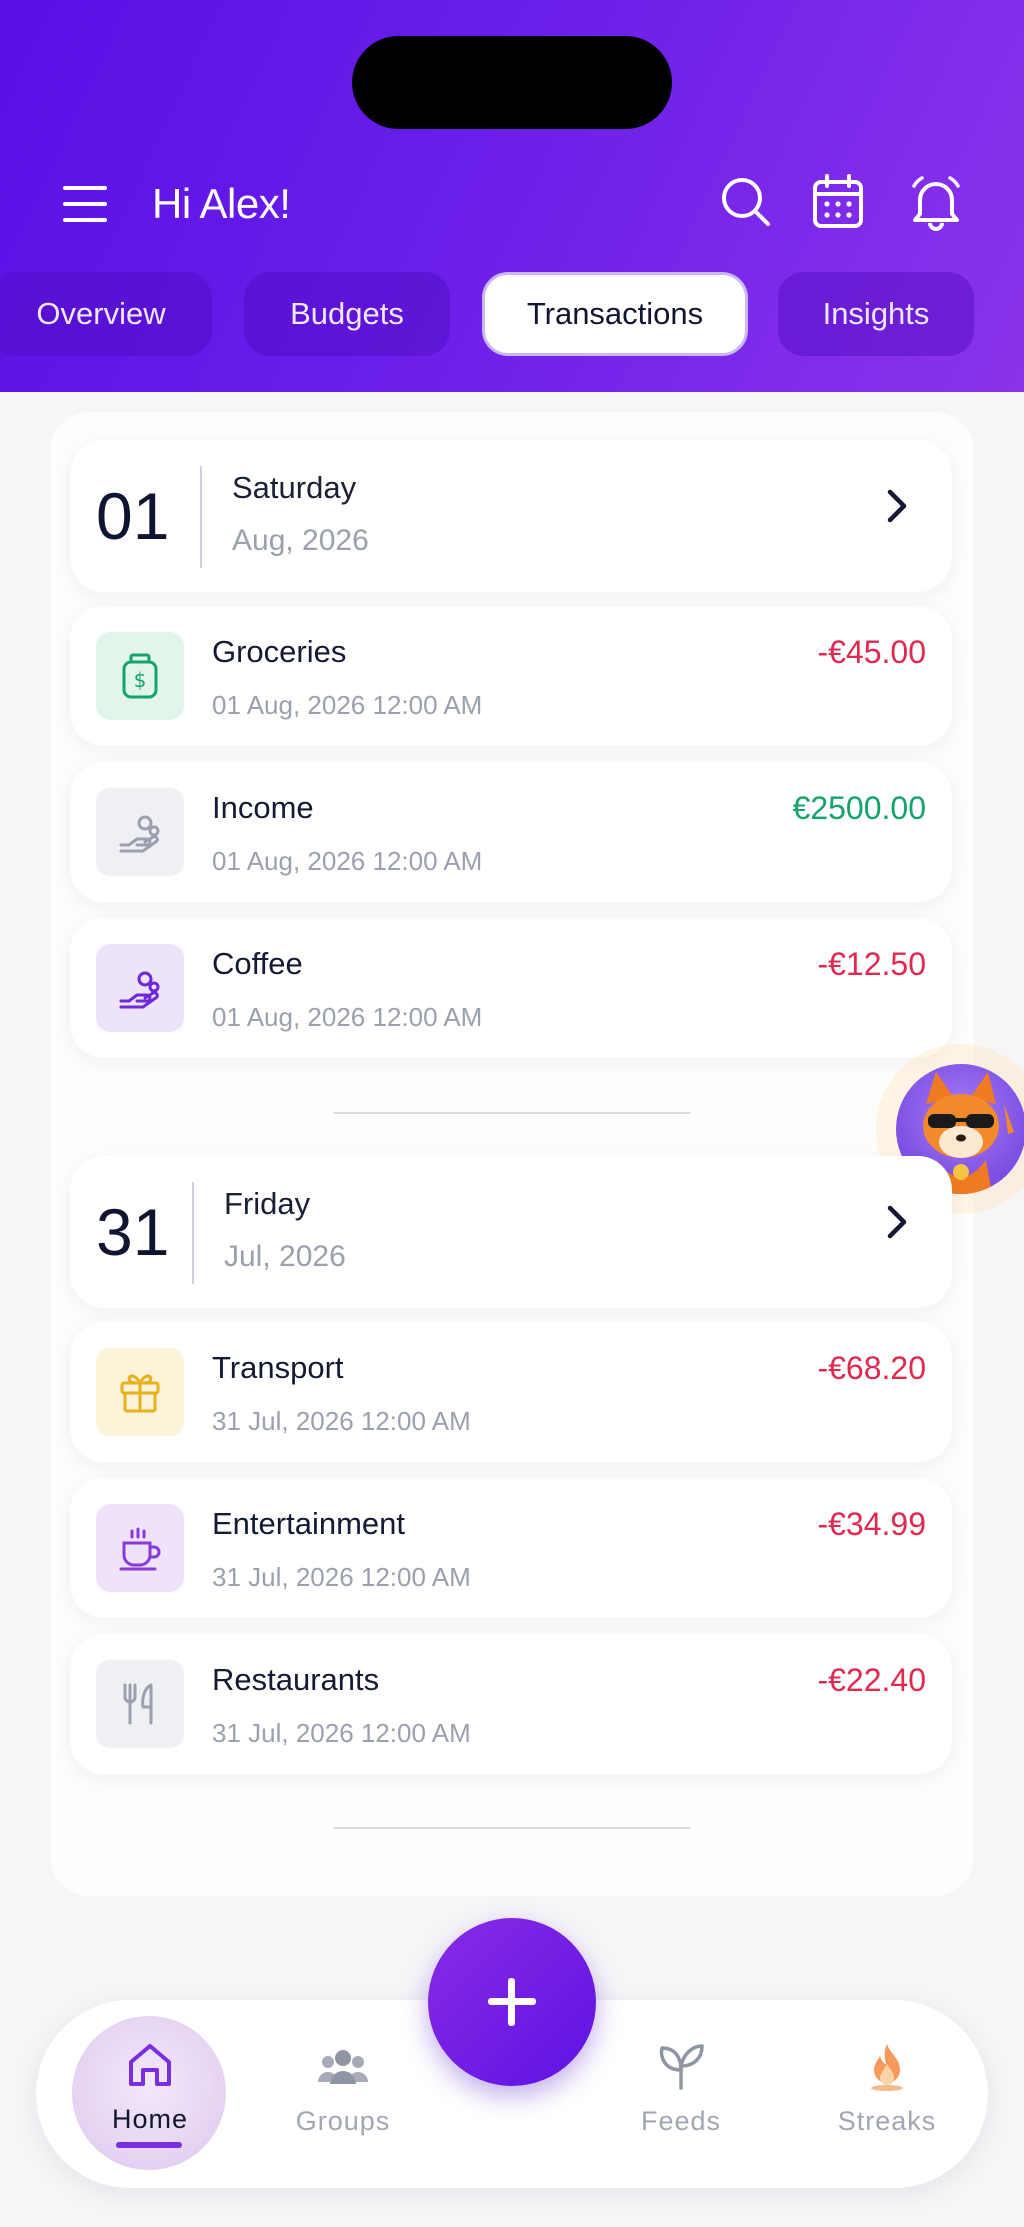 This screenshot has width=1024, height=2227. Describe the element at coordinates (887, 2094) in the screenshot. I see `nav-streaks: Streaks` at that location.